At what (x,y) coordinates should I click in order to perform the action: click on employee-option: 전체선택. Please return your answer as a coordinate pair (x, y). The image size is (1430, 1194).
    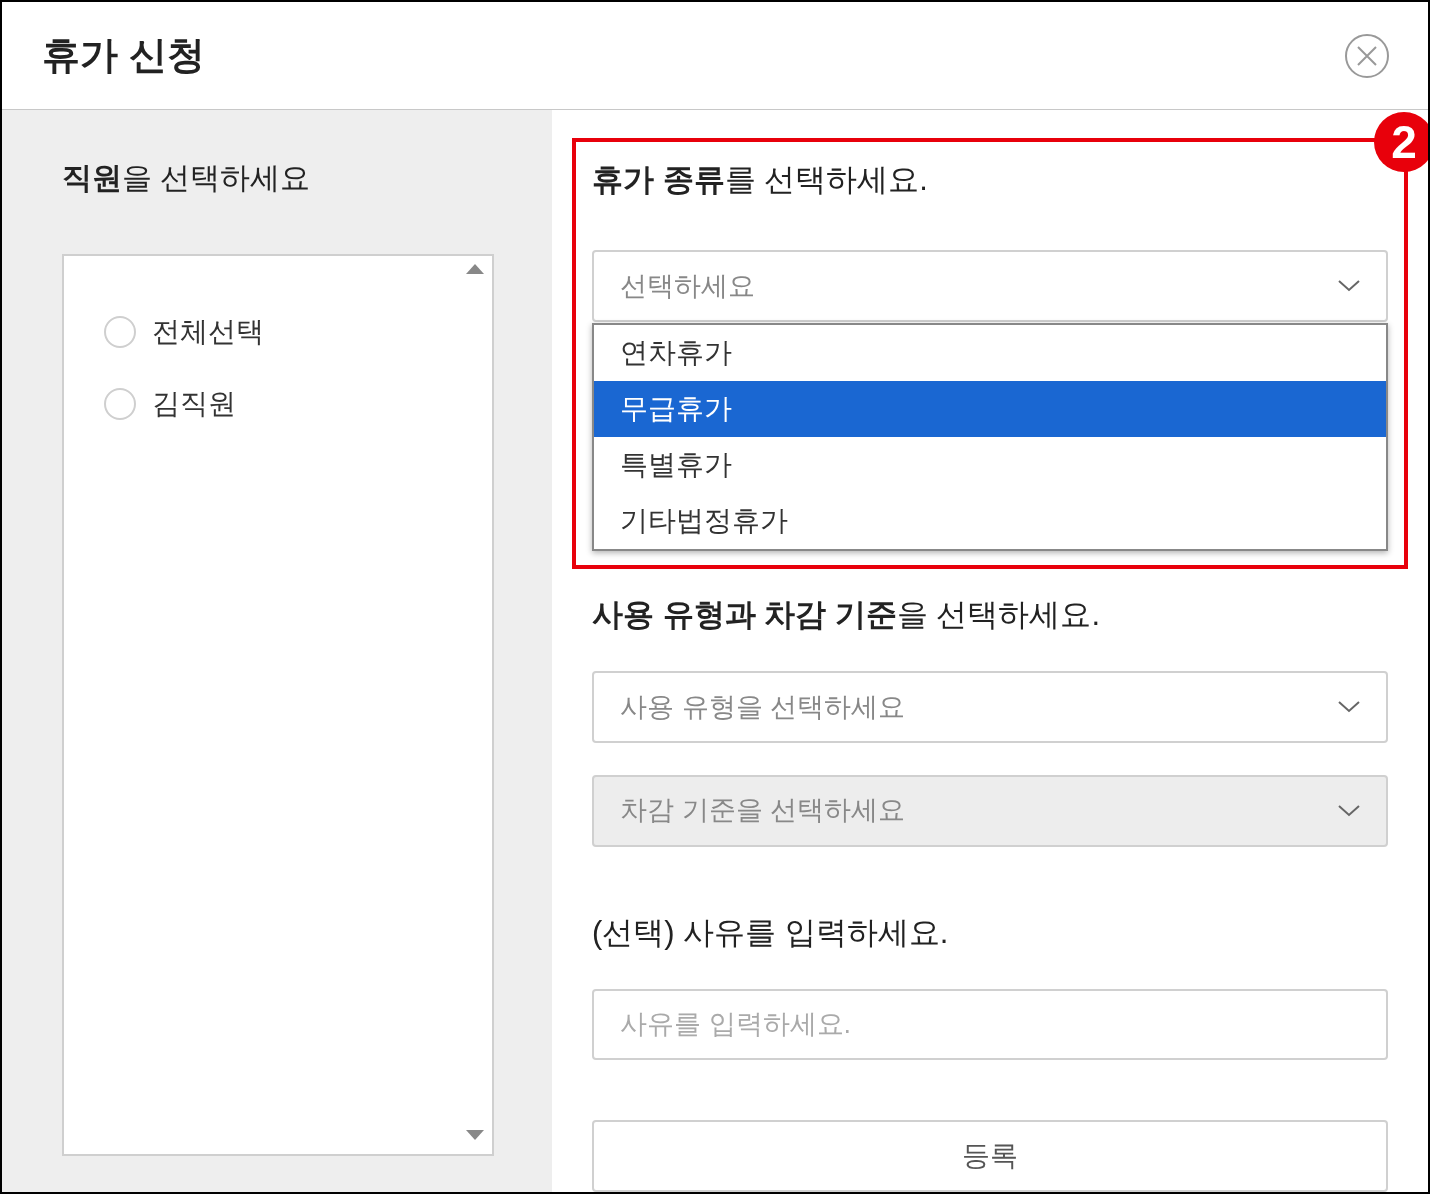
    Looking at the image, I should click on (208, 332).